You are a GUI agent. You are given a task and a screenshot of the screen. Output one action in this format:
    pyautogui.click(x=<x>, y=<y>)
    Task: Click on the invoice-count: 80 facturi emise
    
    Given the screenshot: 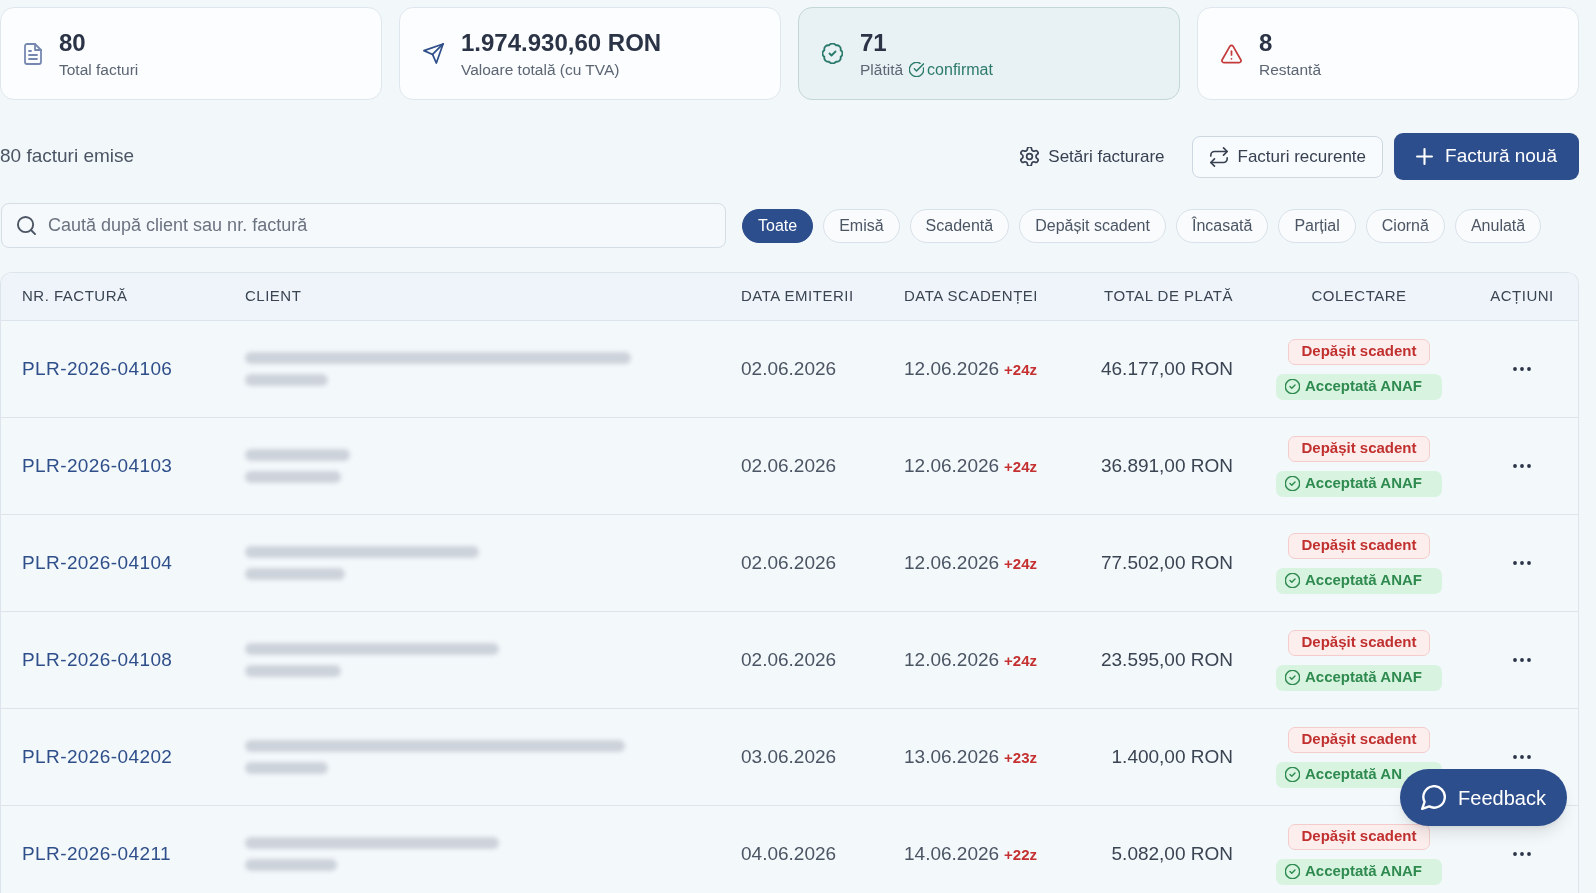 What is the action you would take?
    pyautogui.click(x=67, y=156)
    